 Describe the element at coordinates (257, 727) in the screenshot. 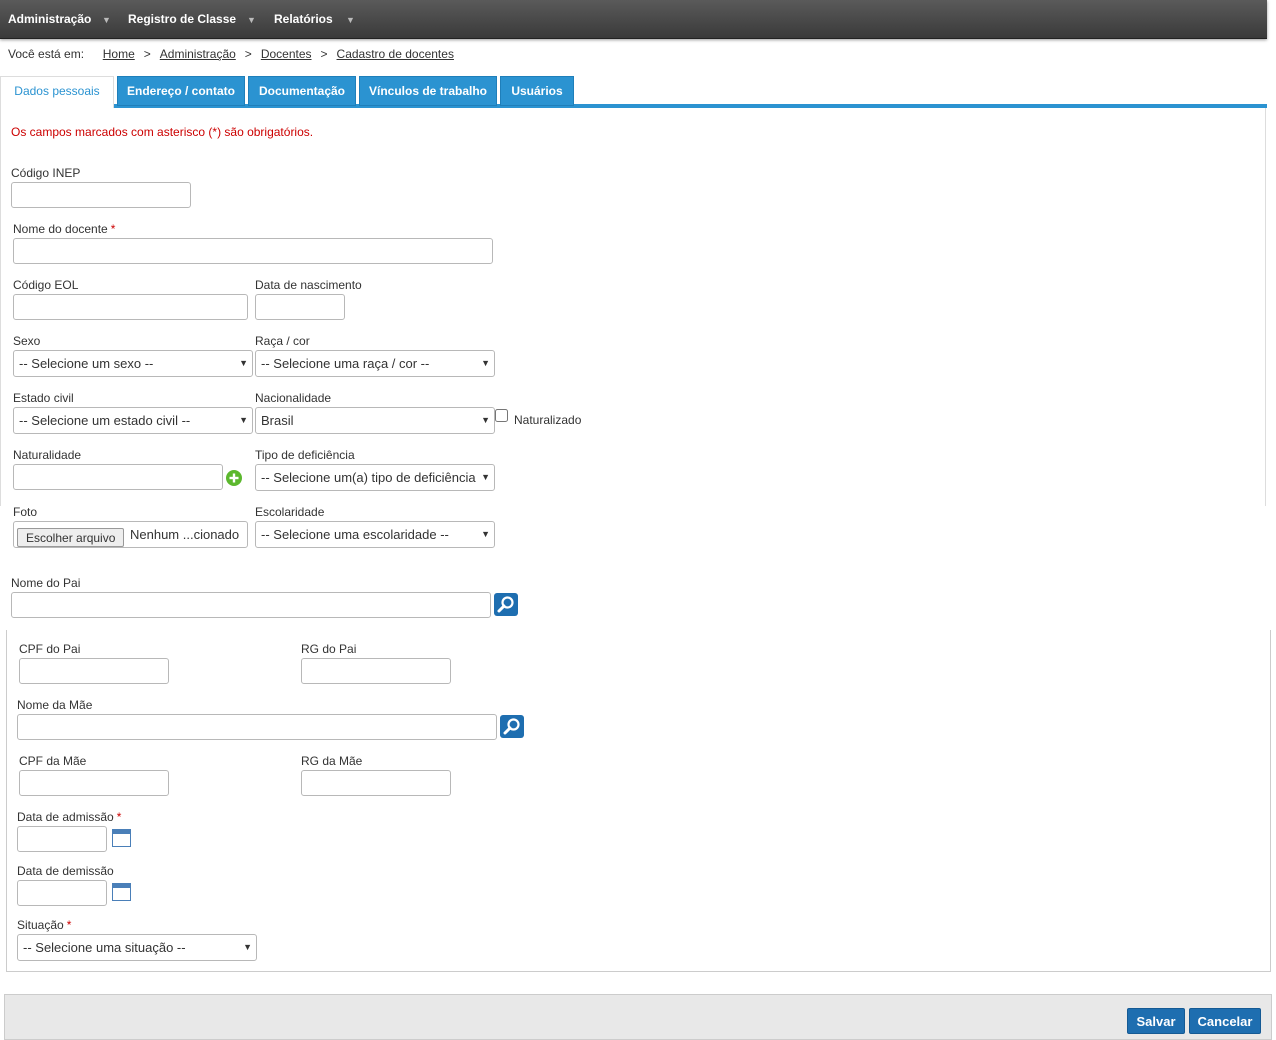

I see `nome-mae-input` at that location.